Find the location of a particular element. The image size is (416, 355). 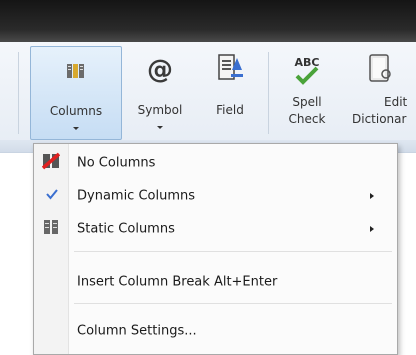

columns-button: Columns is located at coordinates (76, 93).